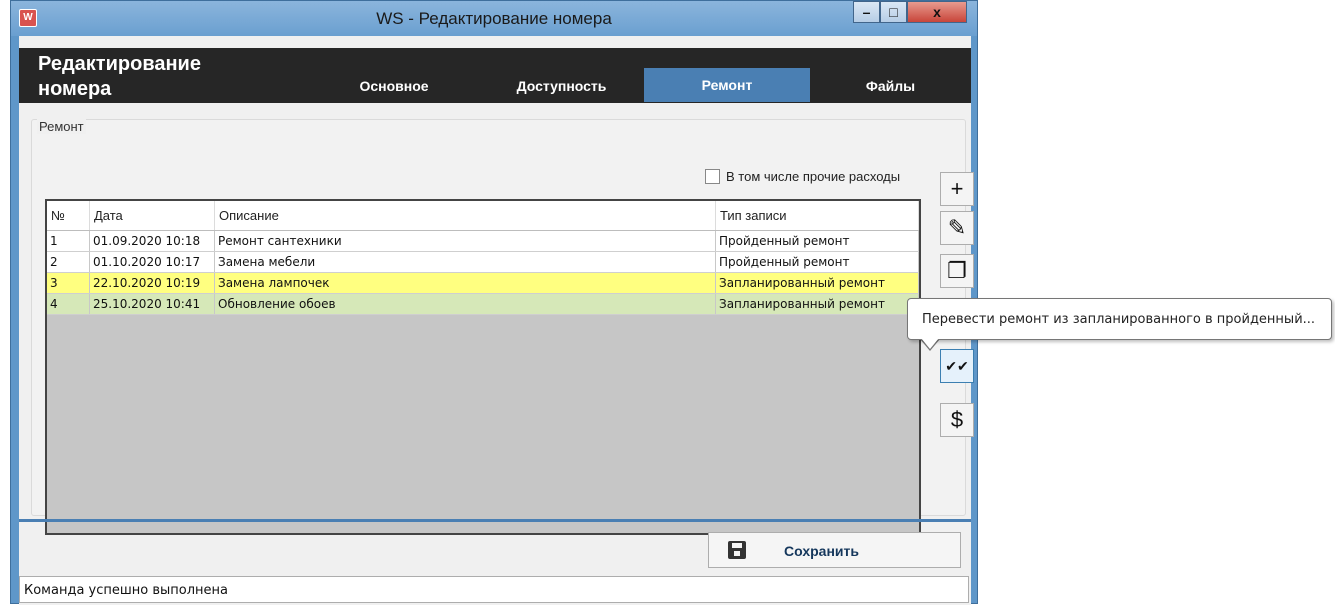 The height and width of the screenshot is (605, 1335). Describe the element at coordinates (68, 262) in the screenshot. I see `cell-num: 2` at that location.